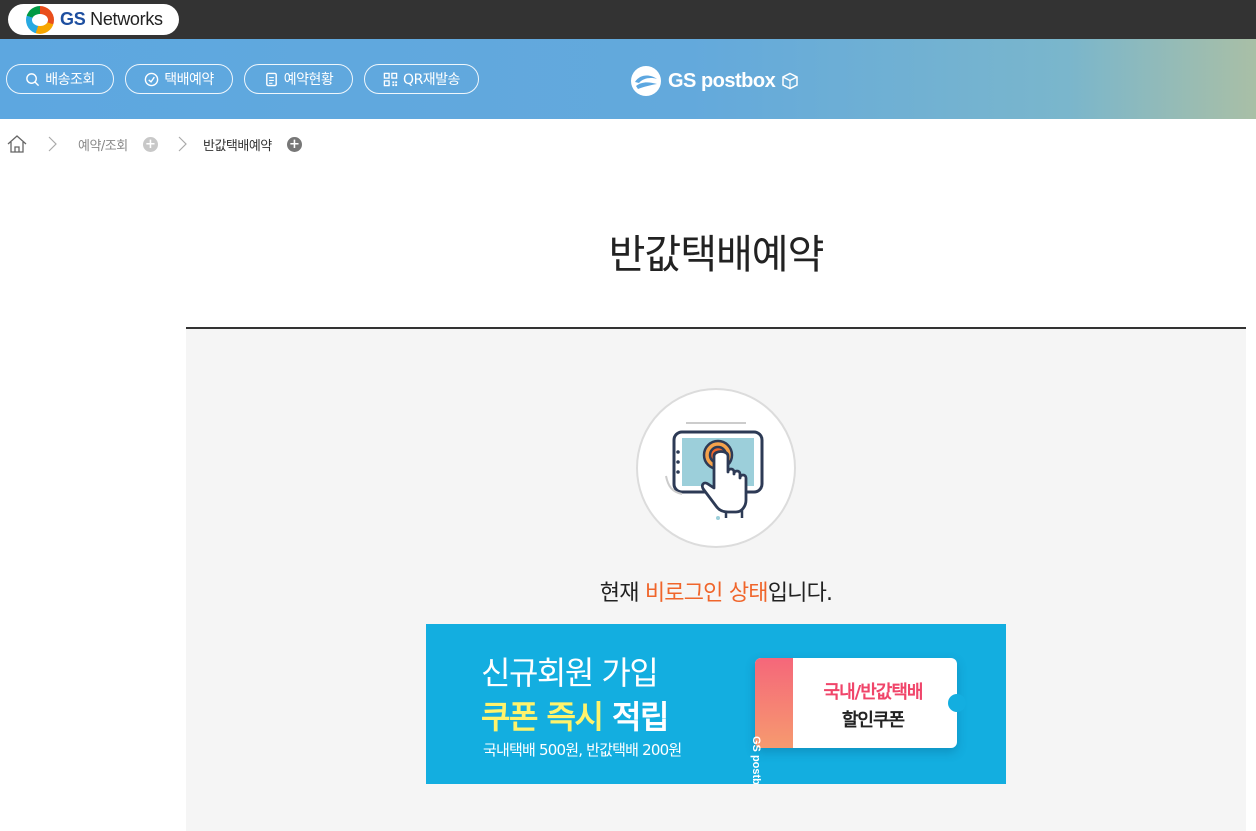  I want to click on clock-icon, so click(151, 79).